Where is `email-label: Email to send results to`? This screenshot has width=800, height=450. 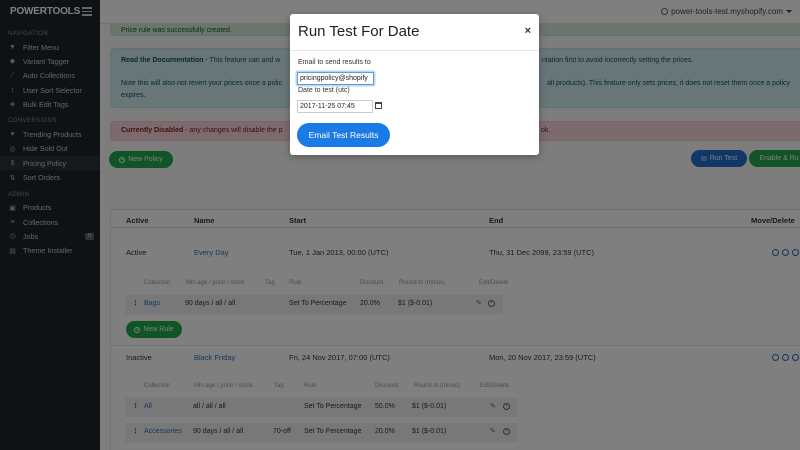 email-label: Email to send results to is located at coordinates (334, 62).